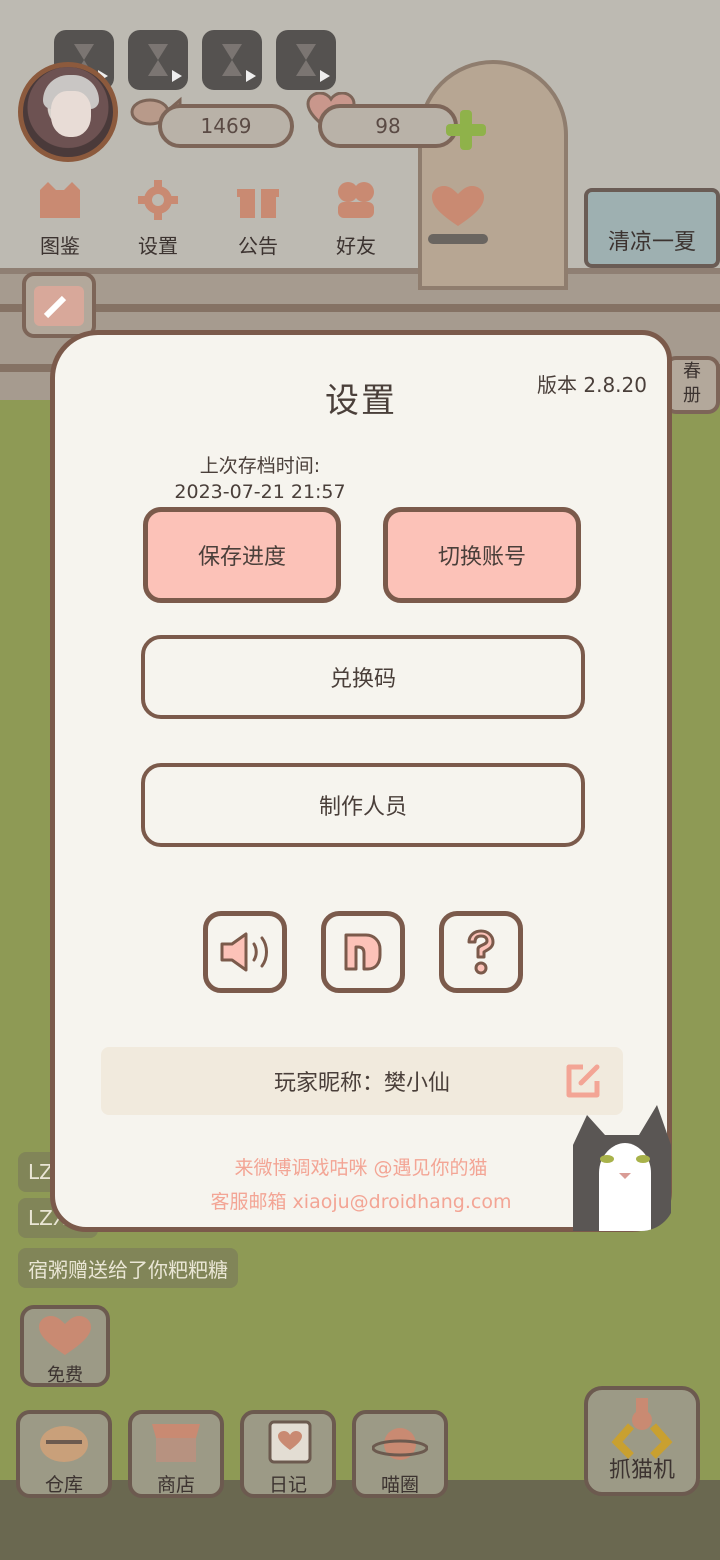 This screenshot has width=720, height=1560. Describe the element at coordinates (692, 395) in the screenshot. I see `side-notebook-label-bottom: 册` at that location.